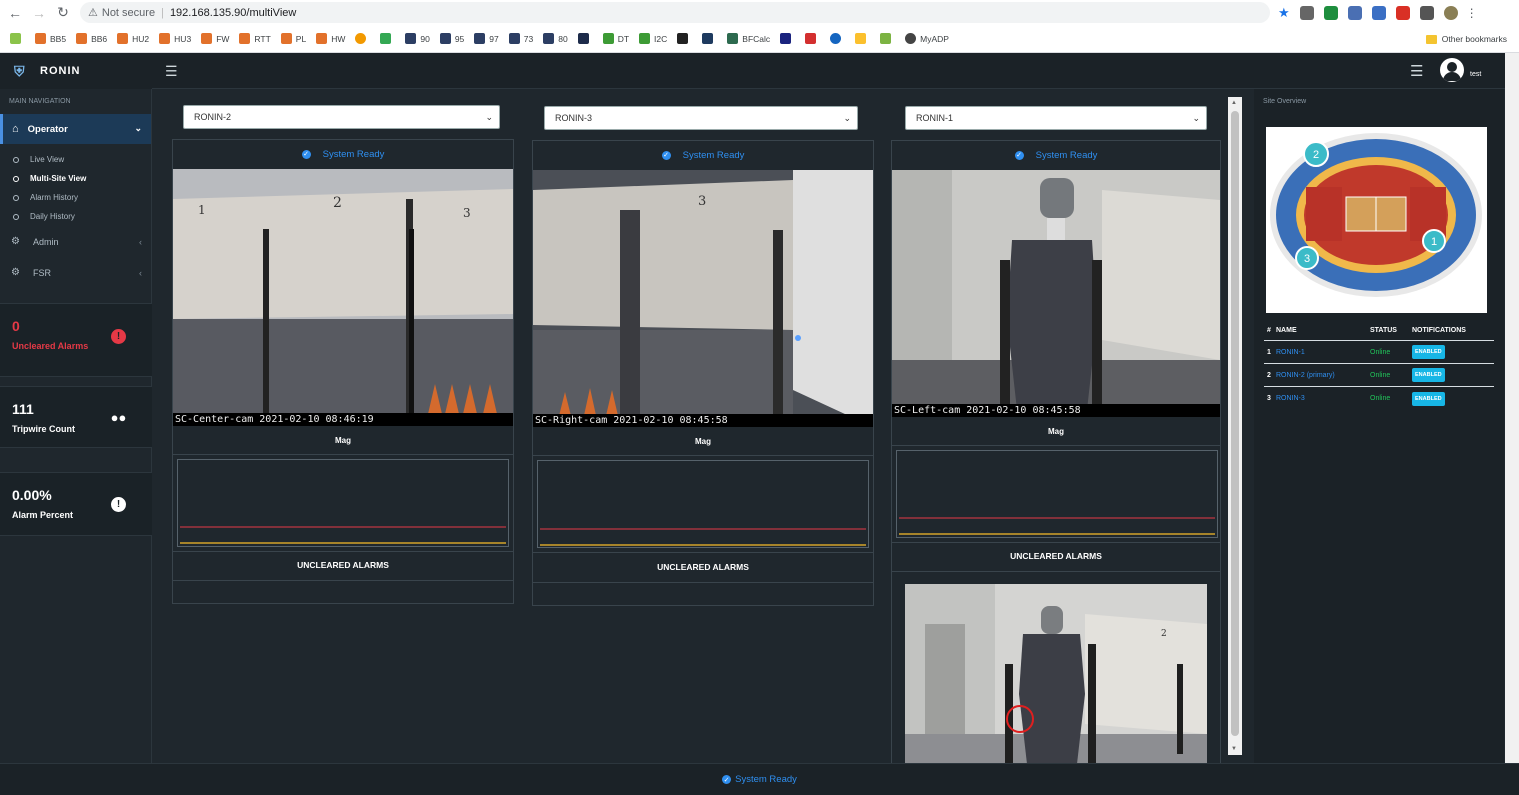 The image size is (1519, 795). I want to click on chevron-down-icon: ⌄, so click(489, 117).